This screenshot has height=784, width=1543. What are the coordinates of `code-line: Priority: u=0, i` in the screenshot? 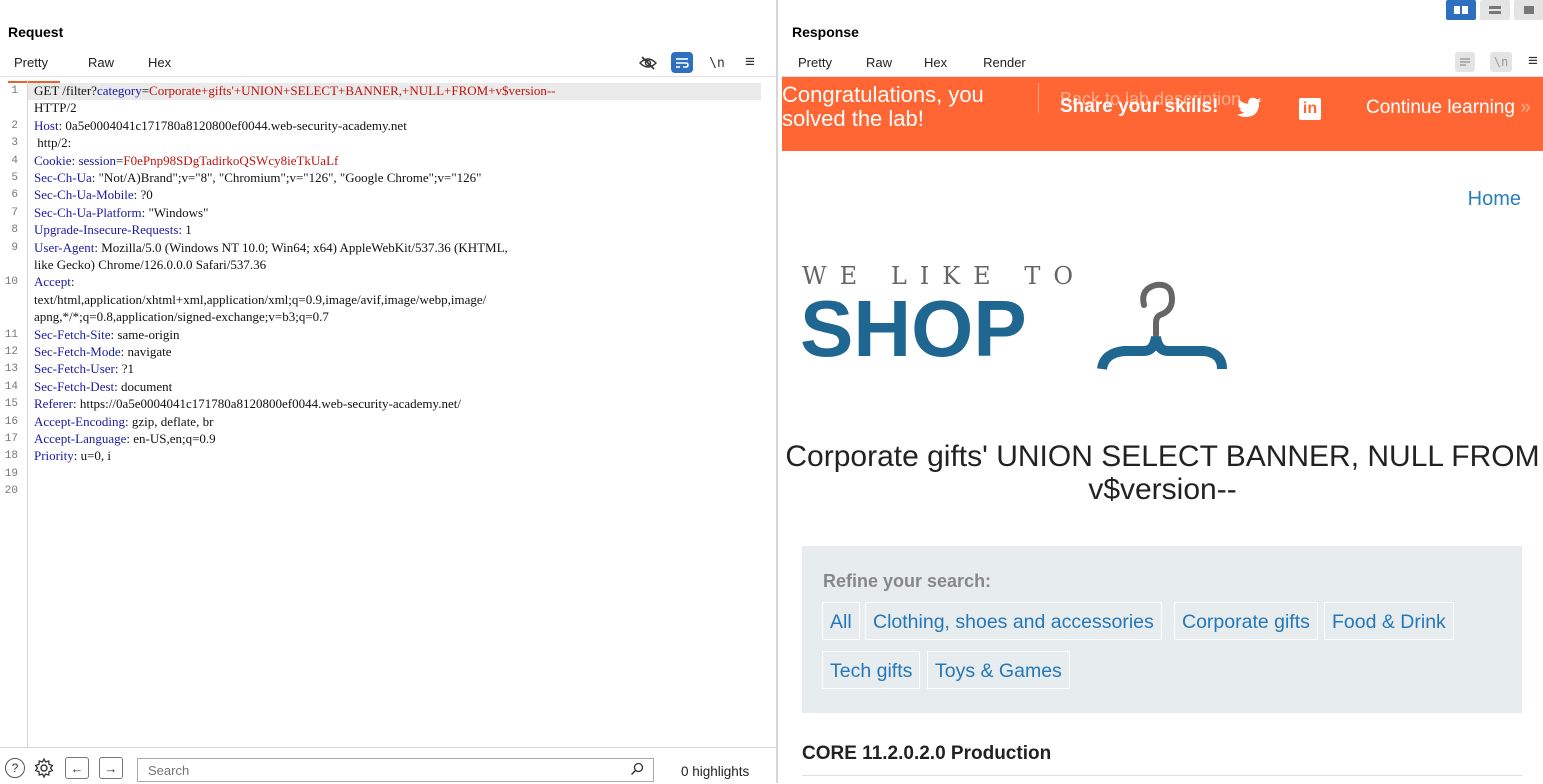 It's located at (73, 456).